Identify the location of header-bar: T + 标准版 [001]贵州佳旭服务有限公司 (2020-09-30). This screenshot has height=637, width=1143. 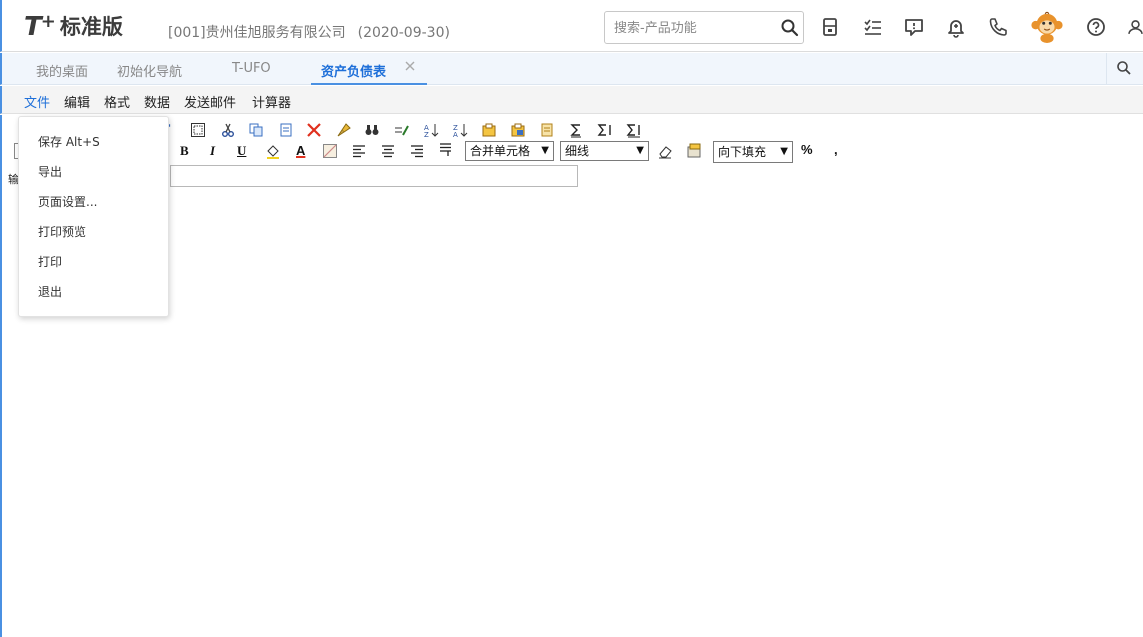
(571, 26).